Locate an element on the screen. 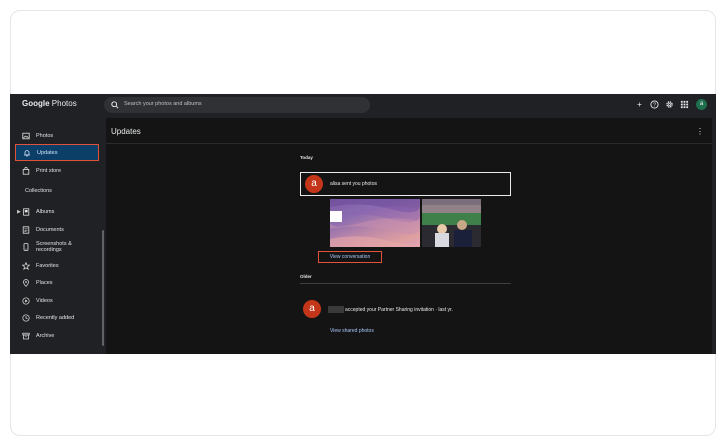  place-icon is located at coordinates (26, 282).